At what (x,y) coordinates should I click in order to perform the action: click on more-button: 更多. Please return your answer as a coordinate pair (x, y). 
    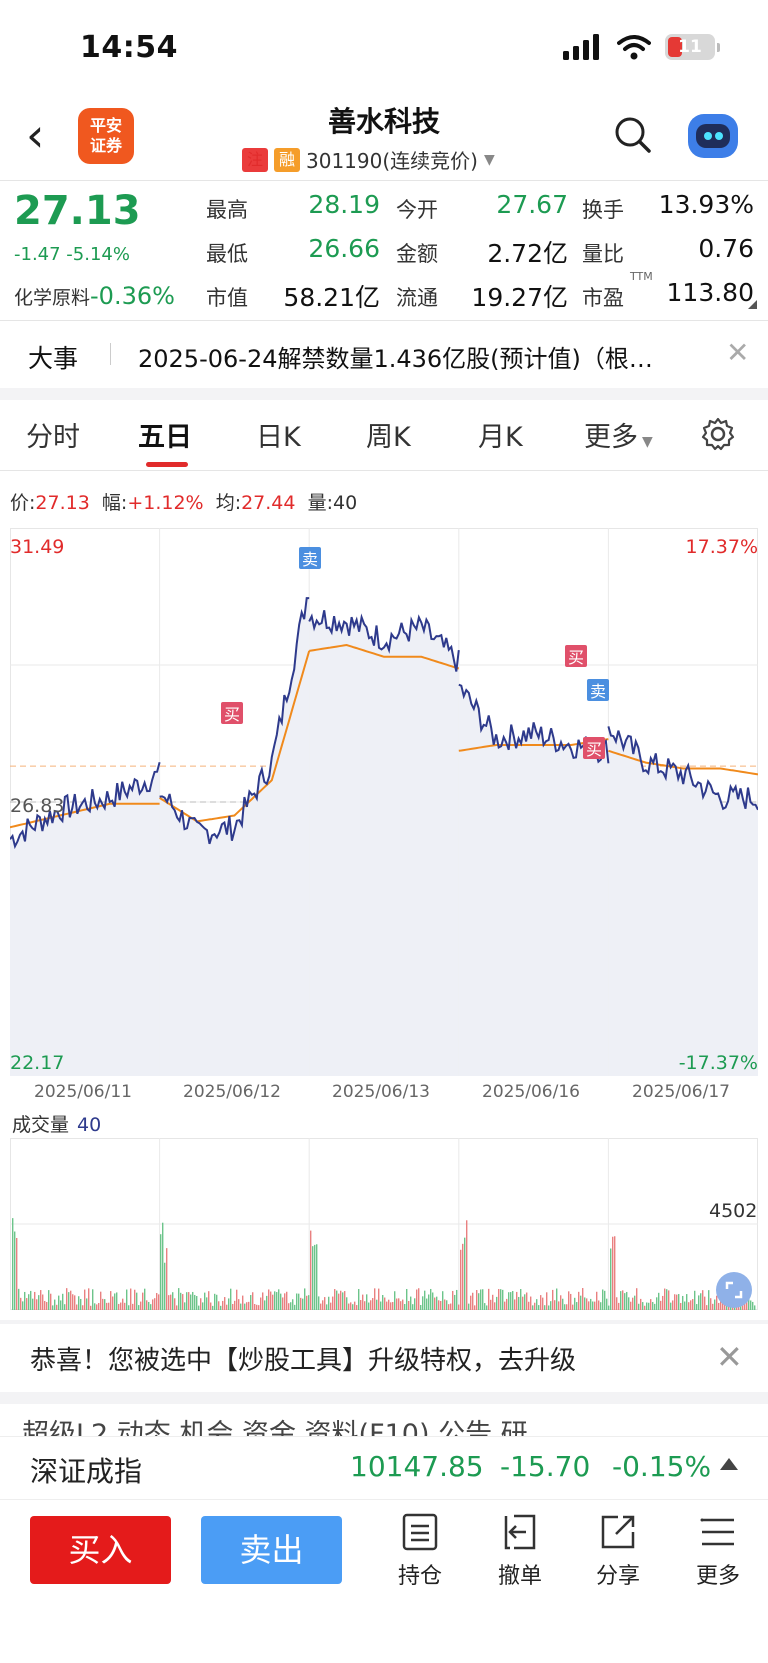
    Looking at the image, I should click on (718, 1551).